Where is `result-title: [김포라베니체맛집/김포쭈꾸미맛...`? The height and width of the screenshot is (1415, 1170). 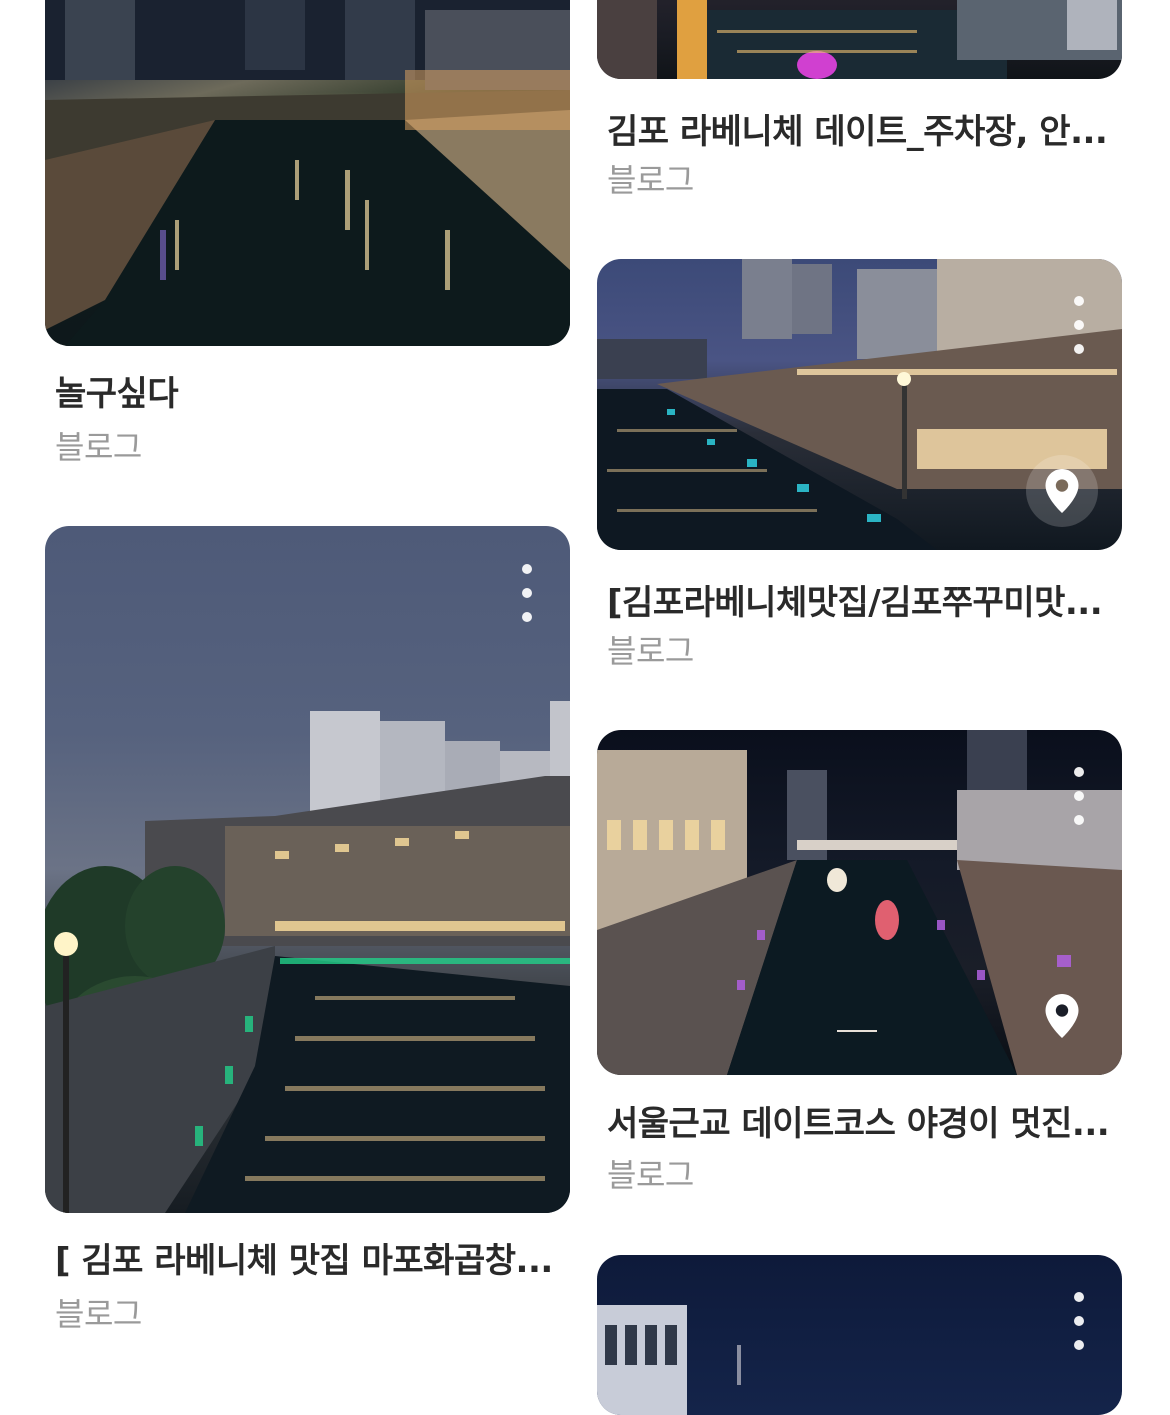
result-title: [김포라베니체맛집/김포쭈꾸미맛... is located at coordinates (859, 599).